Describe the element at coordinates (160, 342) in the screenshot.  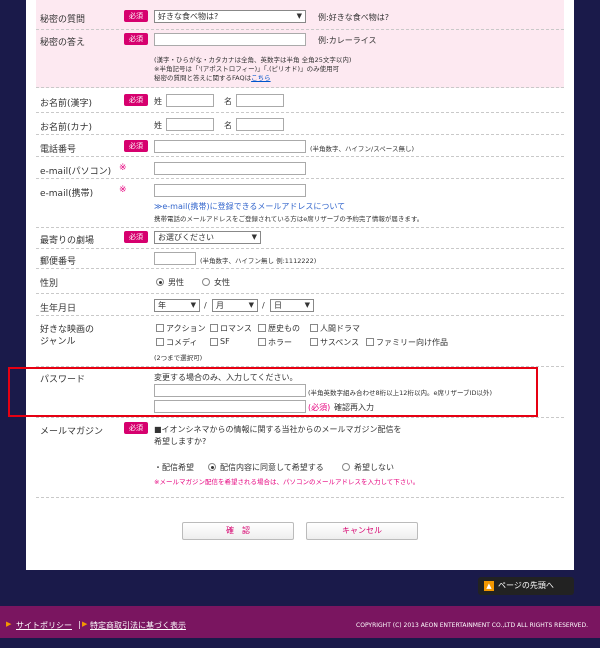
I see `genre-checkbox-comedy` at that location.